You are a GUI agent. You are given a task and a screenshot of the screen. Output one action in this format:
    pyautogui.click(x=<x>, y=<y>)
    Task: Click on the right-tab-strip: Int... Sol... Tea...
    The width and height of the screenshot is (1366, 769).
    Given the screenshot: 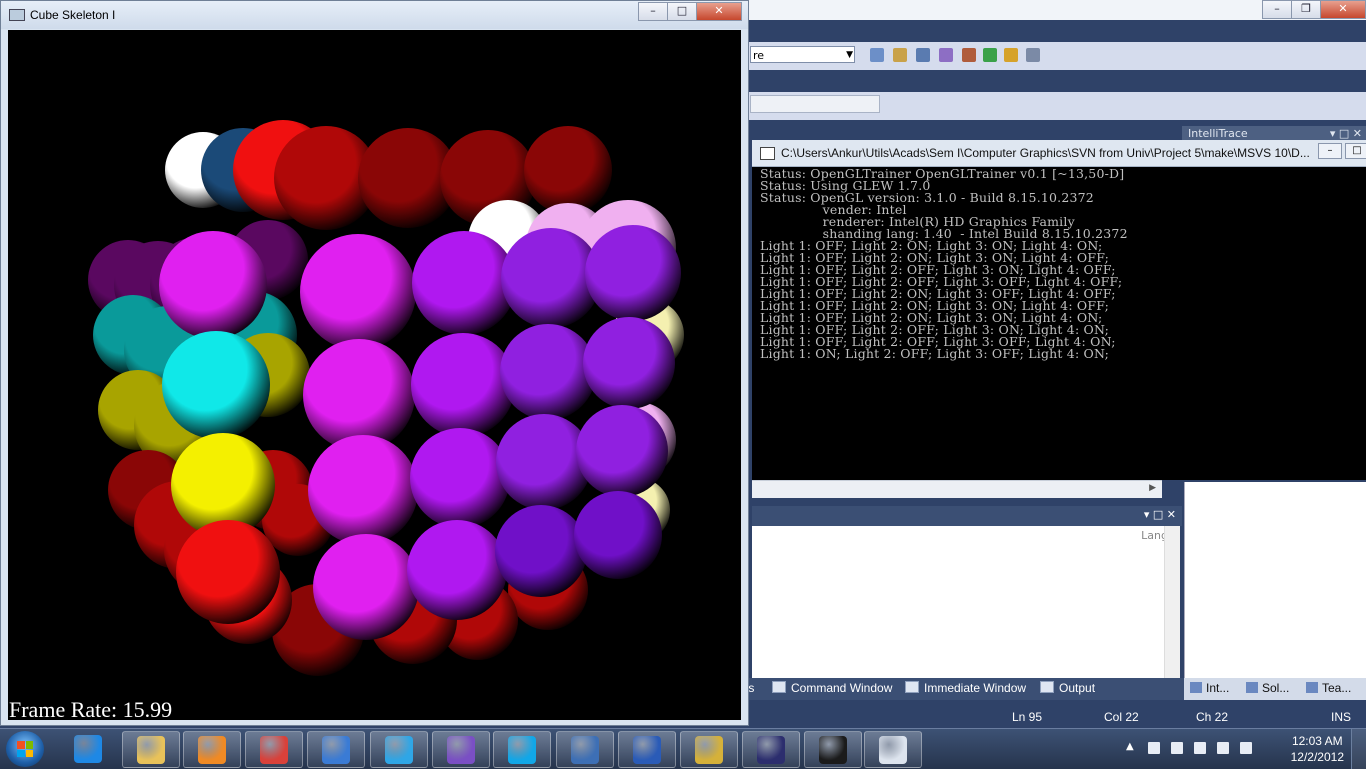 What is the action you would take?
    pyautogui.click(x=1275, y=689)
    